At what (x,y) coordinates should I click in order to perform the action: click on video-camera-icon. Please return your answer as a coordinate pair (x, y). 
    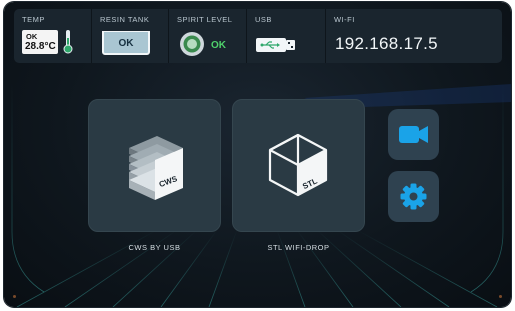
    Looking at the image, I should click on (413, 134).